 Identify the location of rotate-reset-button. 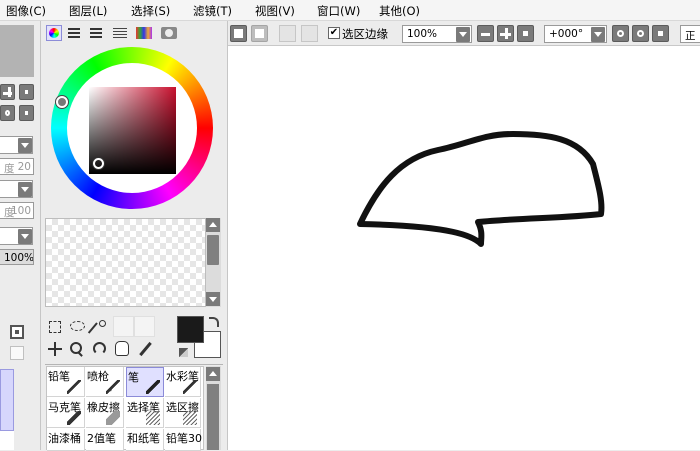
(660, 33).